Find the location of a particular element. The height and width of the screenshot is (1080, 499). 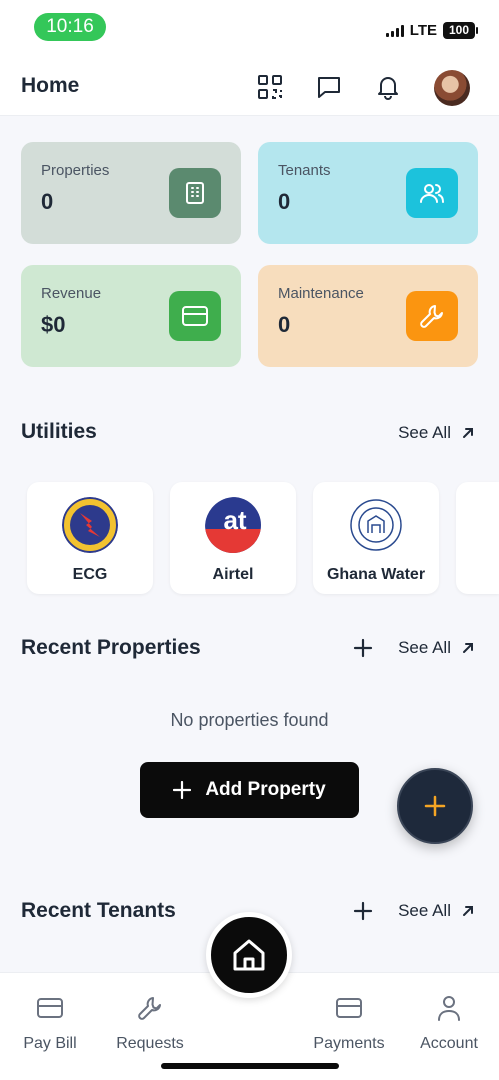

airtel-logo: at is located at coordinates (233, 525).